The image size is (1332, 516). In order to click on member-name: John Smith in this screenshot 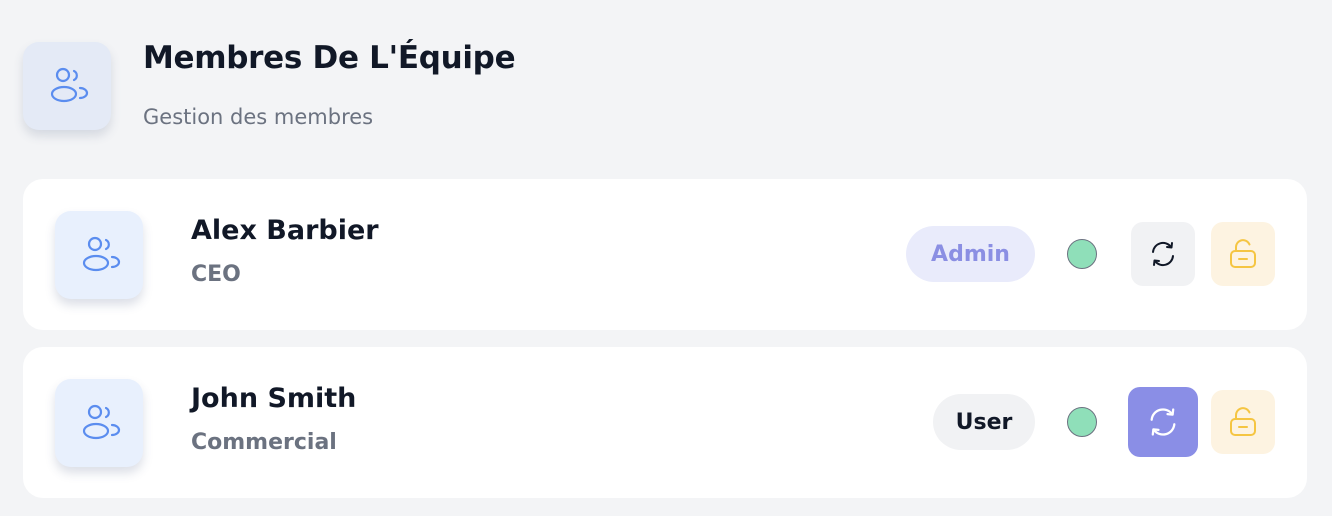, I will do `click(274, 398)`.